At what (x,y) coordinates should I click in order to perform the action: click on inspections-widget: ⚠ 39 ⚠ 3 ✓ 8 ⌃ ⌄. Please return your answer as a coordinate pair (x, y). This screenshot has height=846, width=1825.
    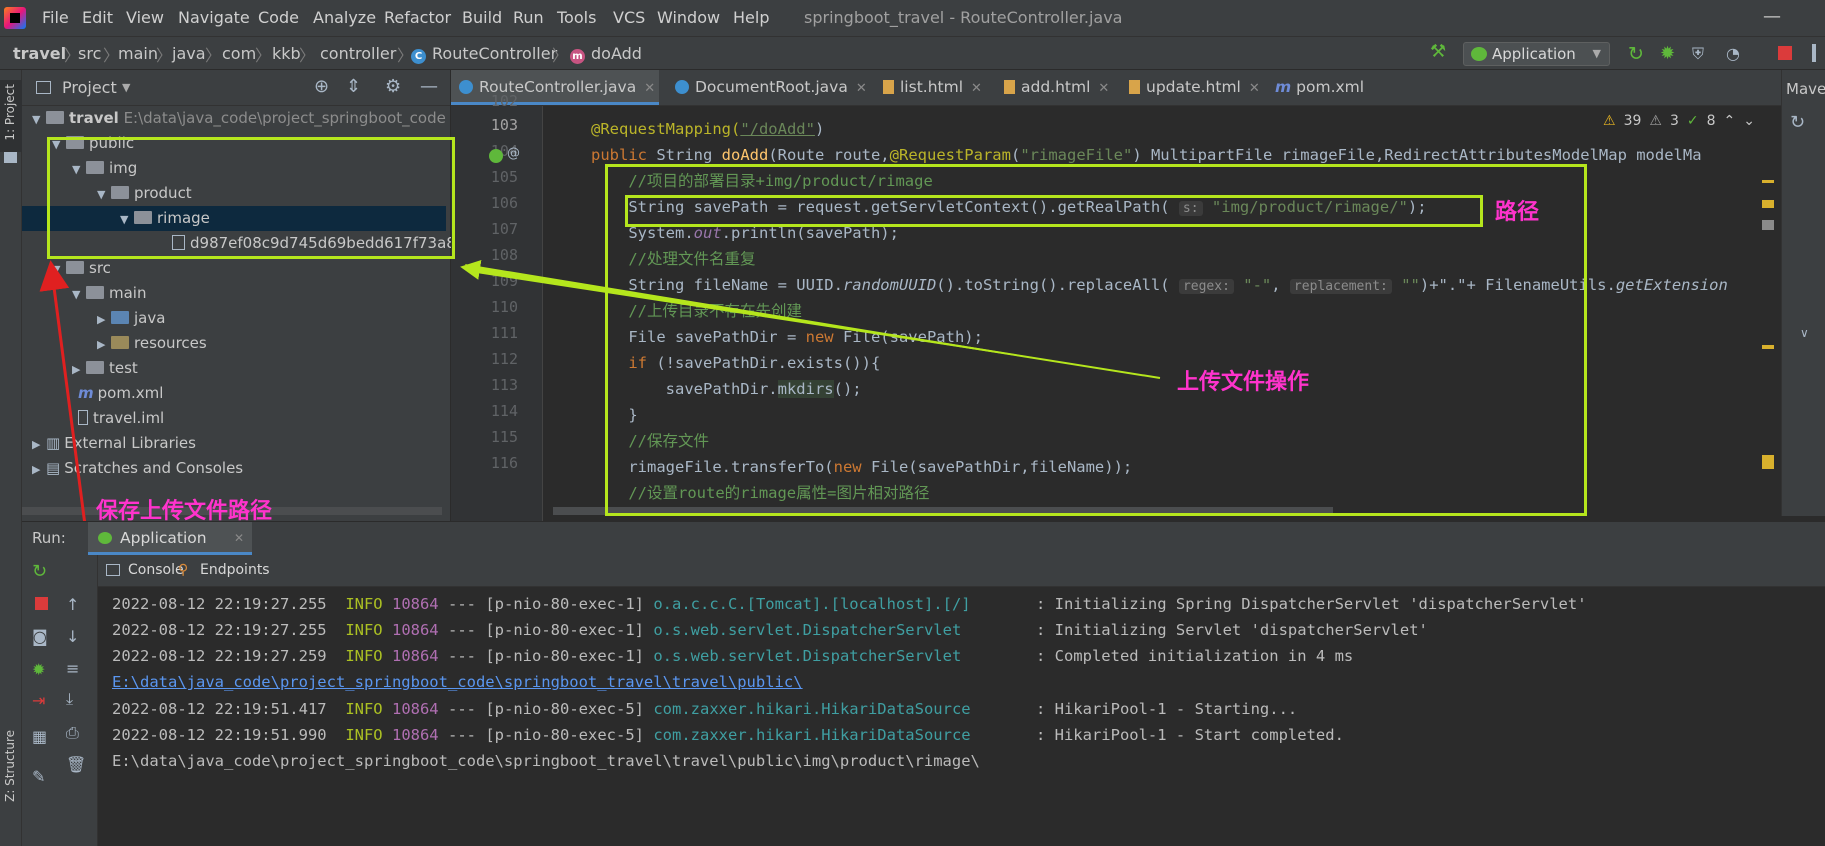
    Looking at the image, I should click on (1679, 121).